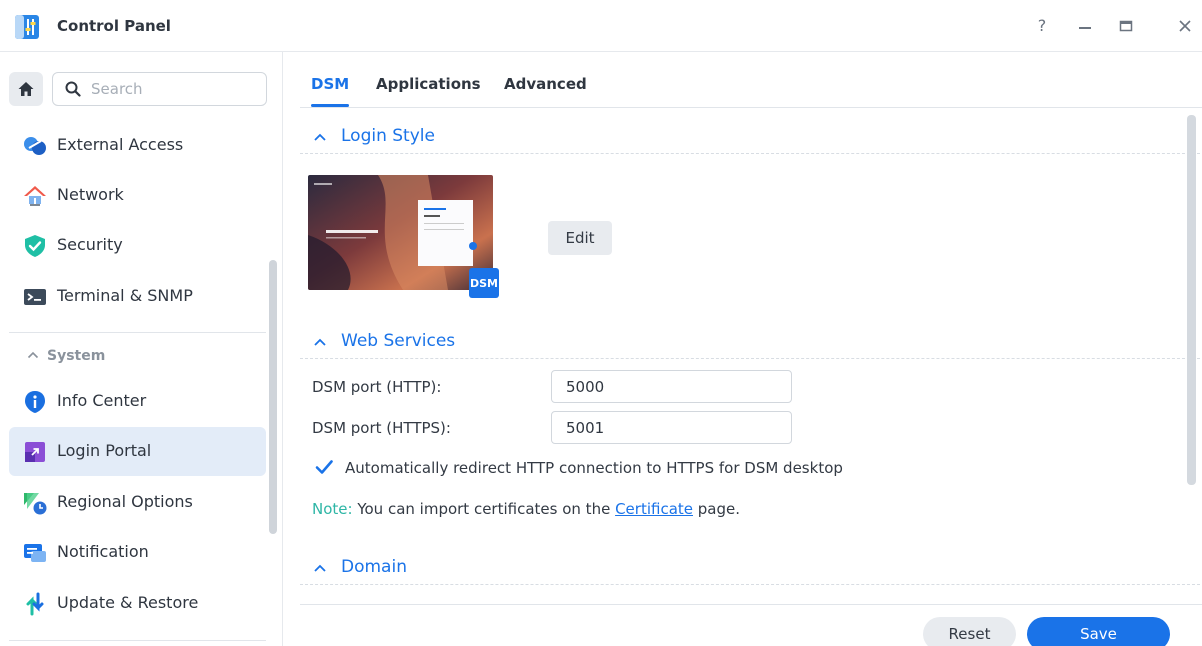 The width and height of the screenshot is (1202, 646). I want to click on edit-login-style-button: Edit, so click(580, 238).